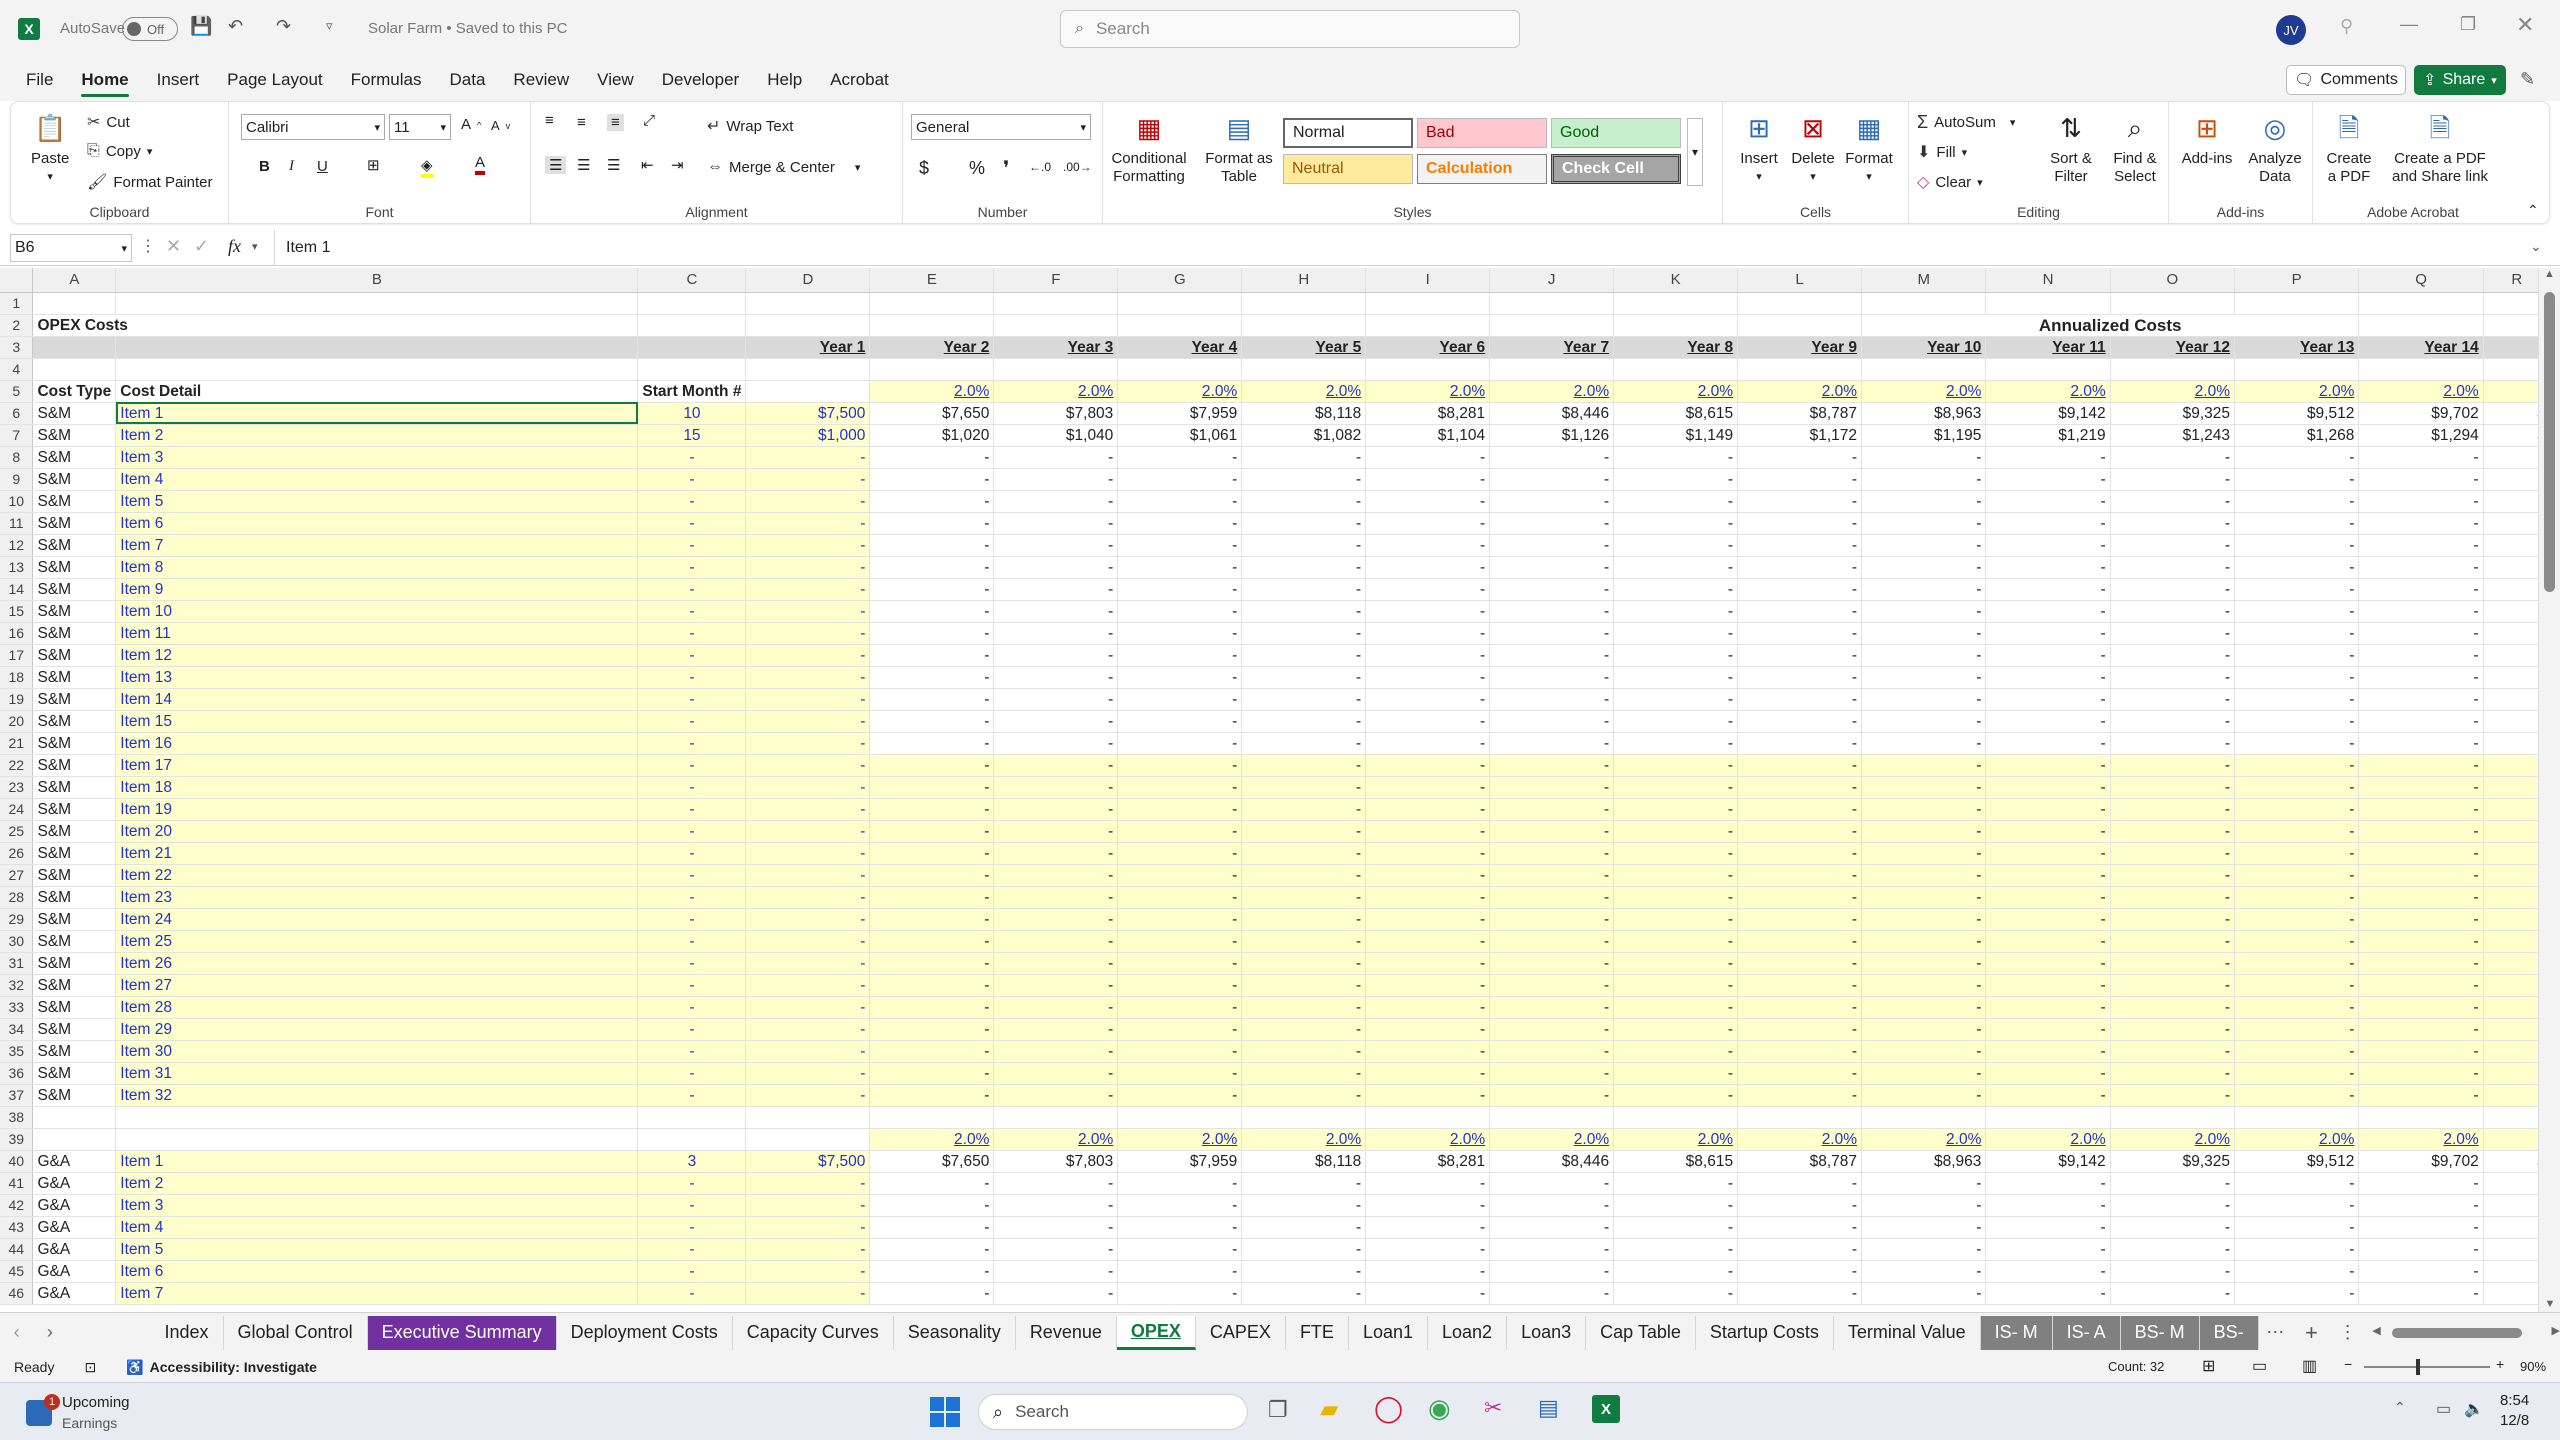  What do you see at coordinates (1001, 127) in the screenshot?
I see `number-format-select: General ▾` at bounding box center [1001, 127].